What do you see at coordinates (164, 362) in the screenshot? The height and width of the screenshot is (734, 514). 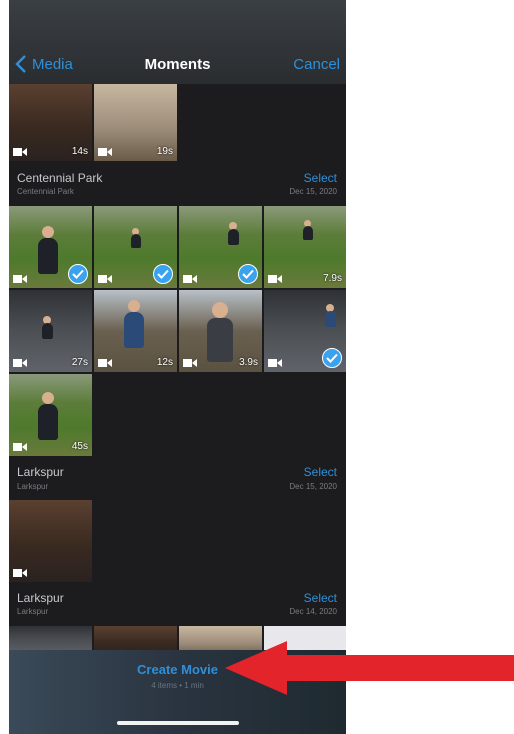 I see `video-duration: 12s` at bounding box center [164, 362].